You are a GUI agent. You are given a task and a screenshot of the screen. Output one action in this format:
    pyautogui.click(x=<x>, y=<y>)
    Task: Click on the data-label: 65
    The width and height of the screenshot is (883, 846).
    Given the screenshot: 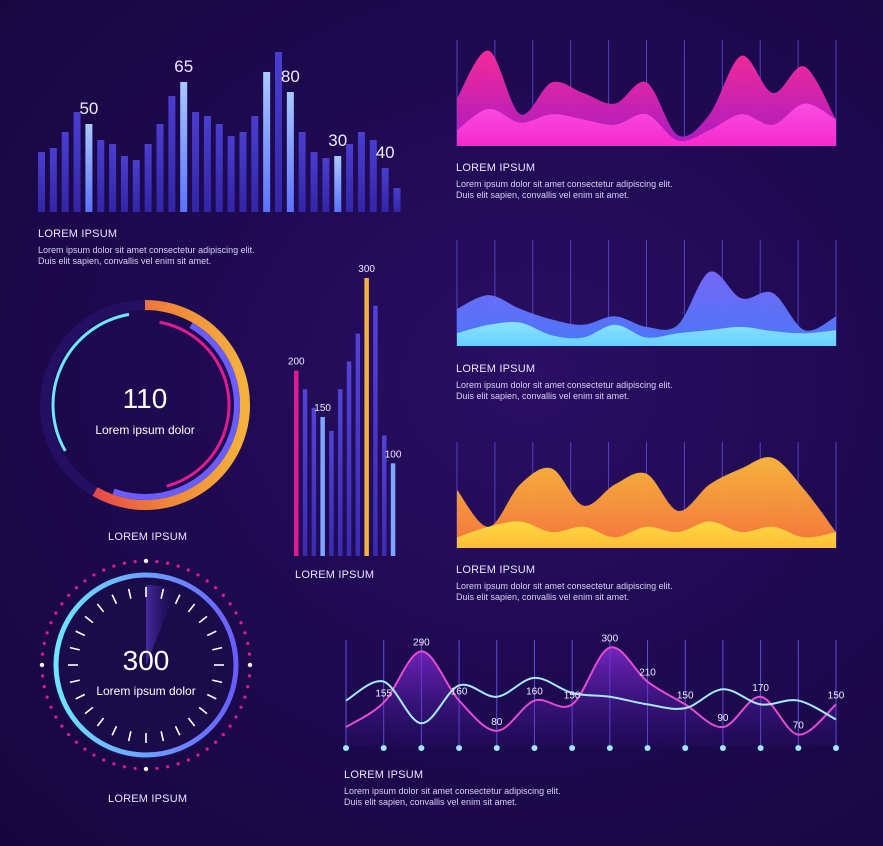 What is the action you would take?
    pyautogui.click(x=183, y=66)
    